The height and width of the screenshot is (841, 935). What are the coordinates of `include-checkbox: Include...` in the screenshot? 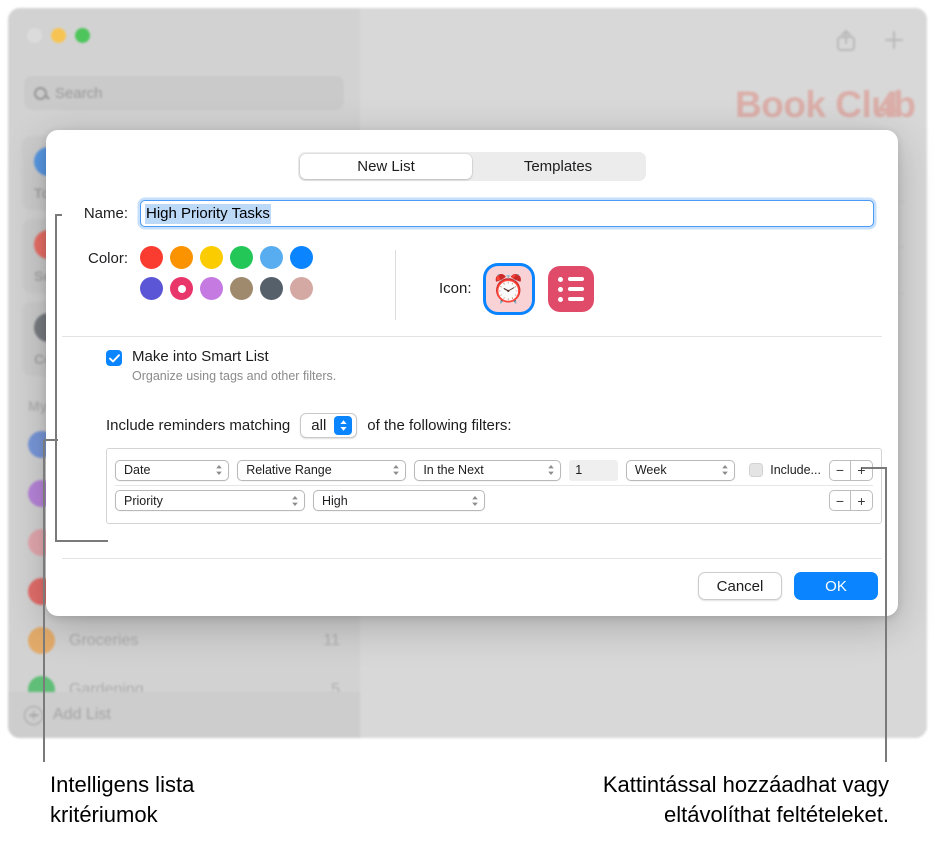 It's located at (785, 470).